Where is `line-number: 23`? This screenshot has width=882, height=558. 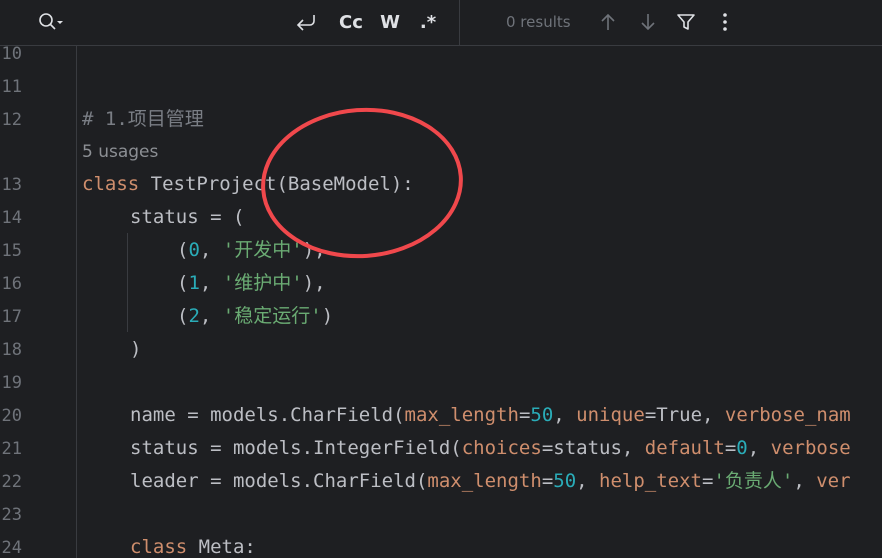 line-number: 23 is located at coordinates (11, 515).